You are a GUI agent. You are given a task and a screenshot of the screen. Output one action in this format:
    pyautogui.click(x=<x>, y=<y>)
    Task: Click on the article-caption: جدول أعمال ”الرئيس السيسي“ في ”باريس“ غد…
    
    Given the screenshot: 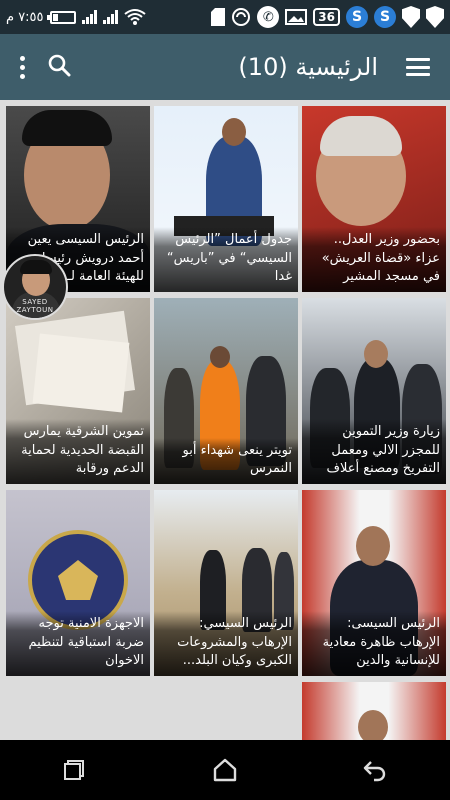 What is the action you would take?
    pyautogui.click(x=226, y=259)
    